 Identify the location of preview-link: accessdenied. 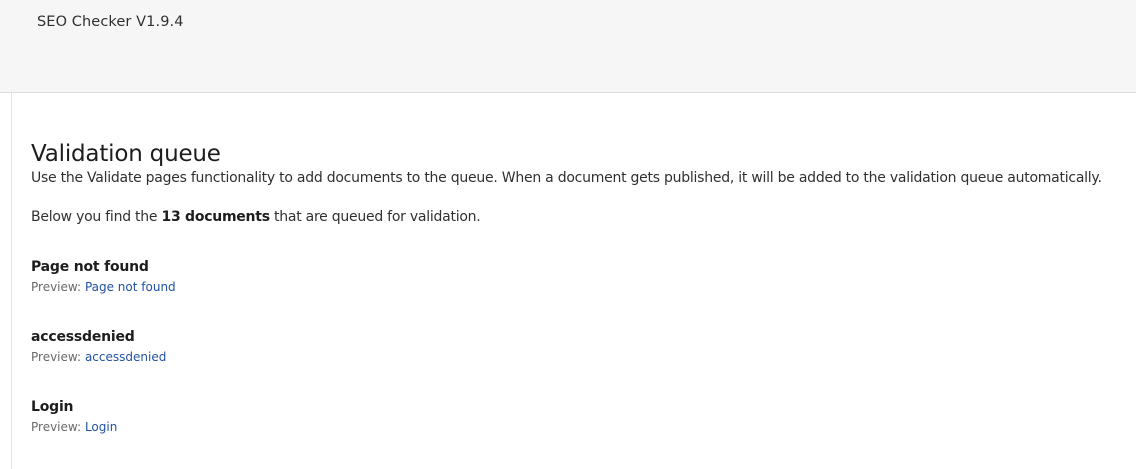
(125, 357).